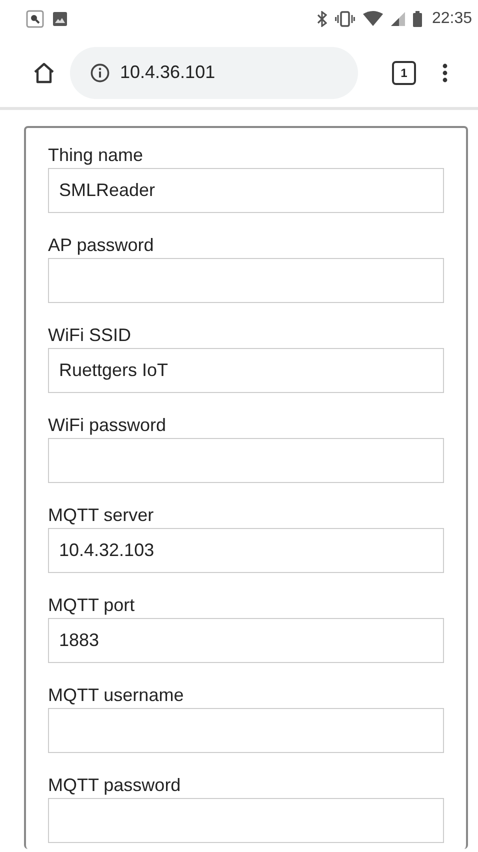  What do you see at coordinates (397, 19) in the screenshot?
I see `signal-icon` at bounding box center [397, 19].